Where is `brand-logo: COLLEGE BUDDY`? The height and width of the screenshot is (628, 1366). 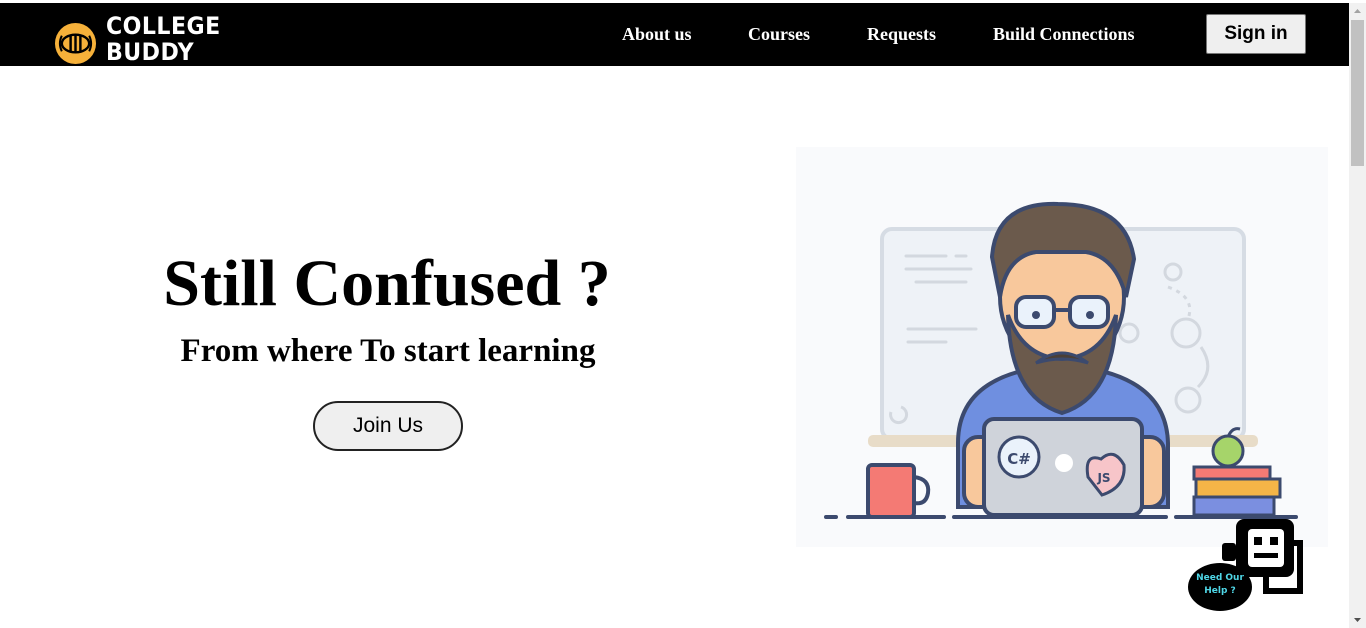
brand-logo: COLLEGE BUDDY is located at coordinates (139, 38).